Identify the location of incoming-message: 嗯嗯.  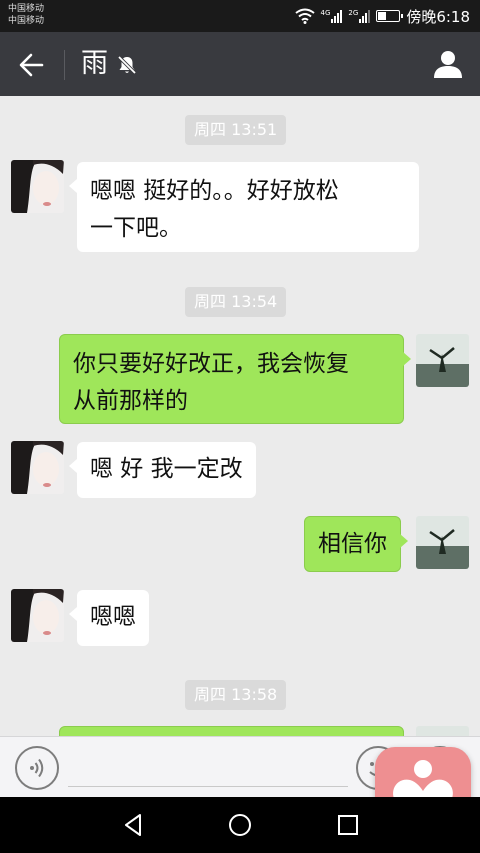
(109, 618).